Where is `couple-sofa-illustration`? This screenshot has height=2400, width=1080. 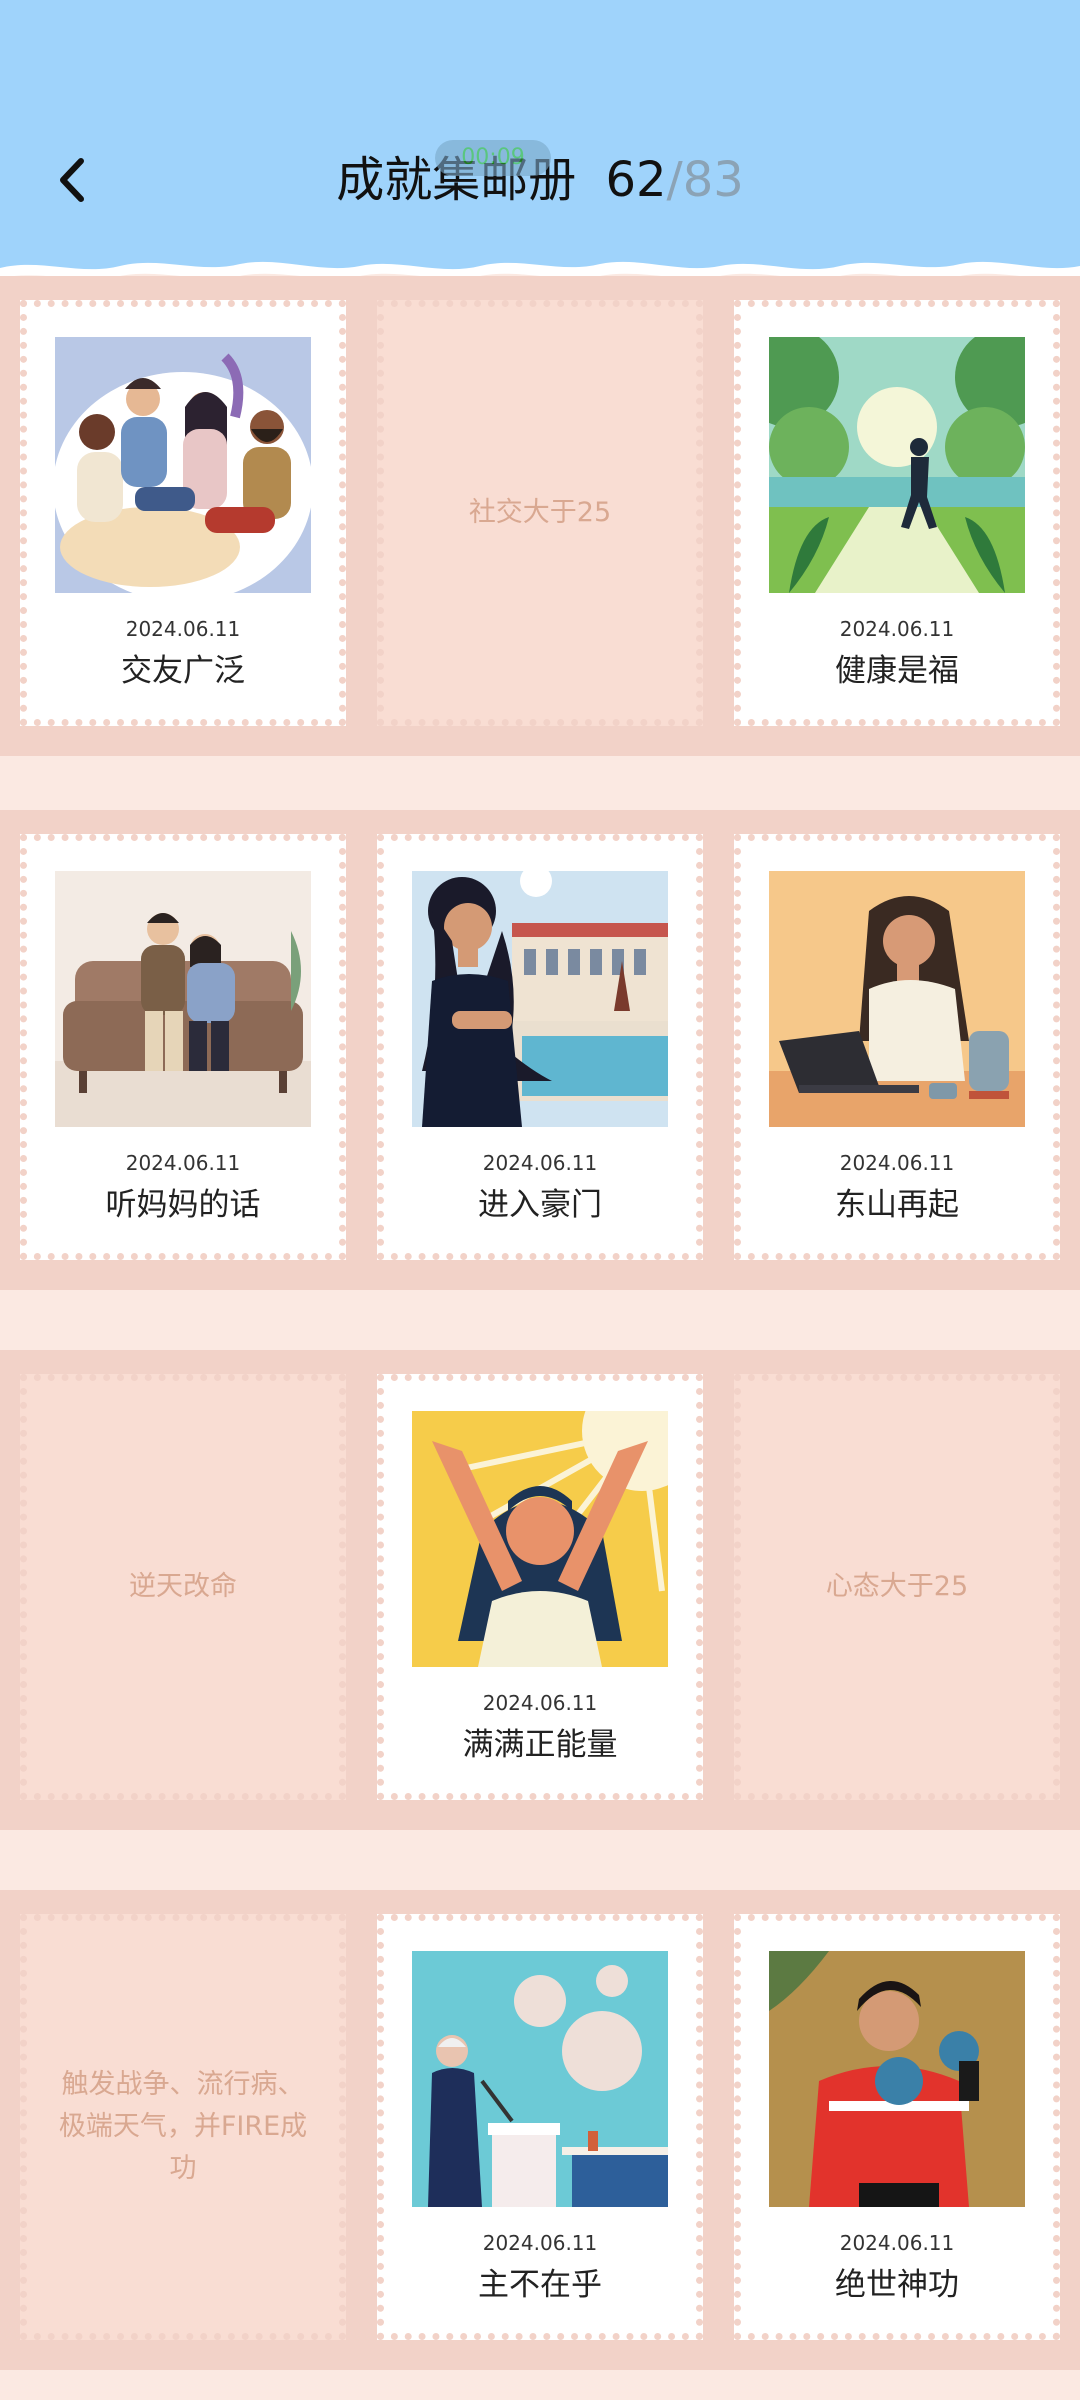
couple-sofa-illustration is located at coordinates (183, 999).